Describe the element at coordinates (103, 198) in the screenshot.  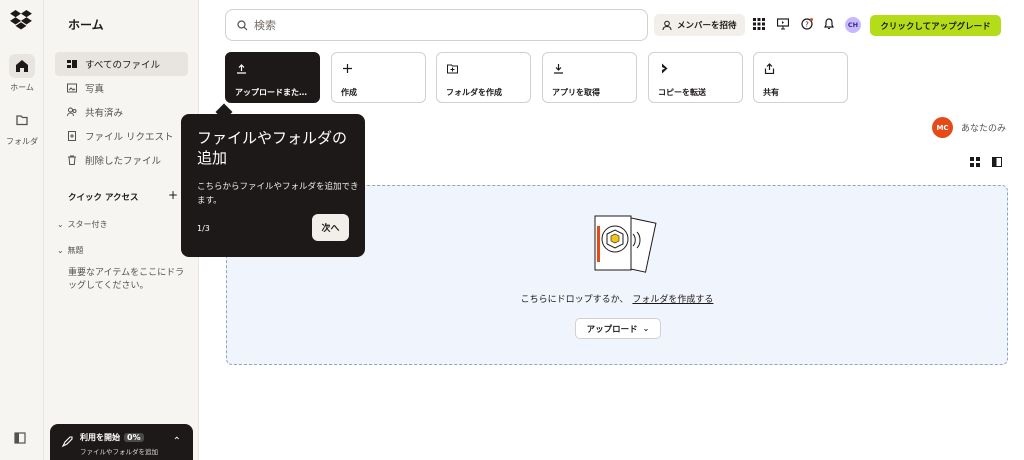
I see `quick-access-label: クイック アクセス` at that location.